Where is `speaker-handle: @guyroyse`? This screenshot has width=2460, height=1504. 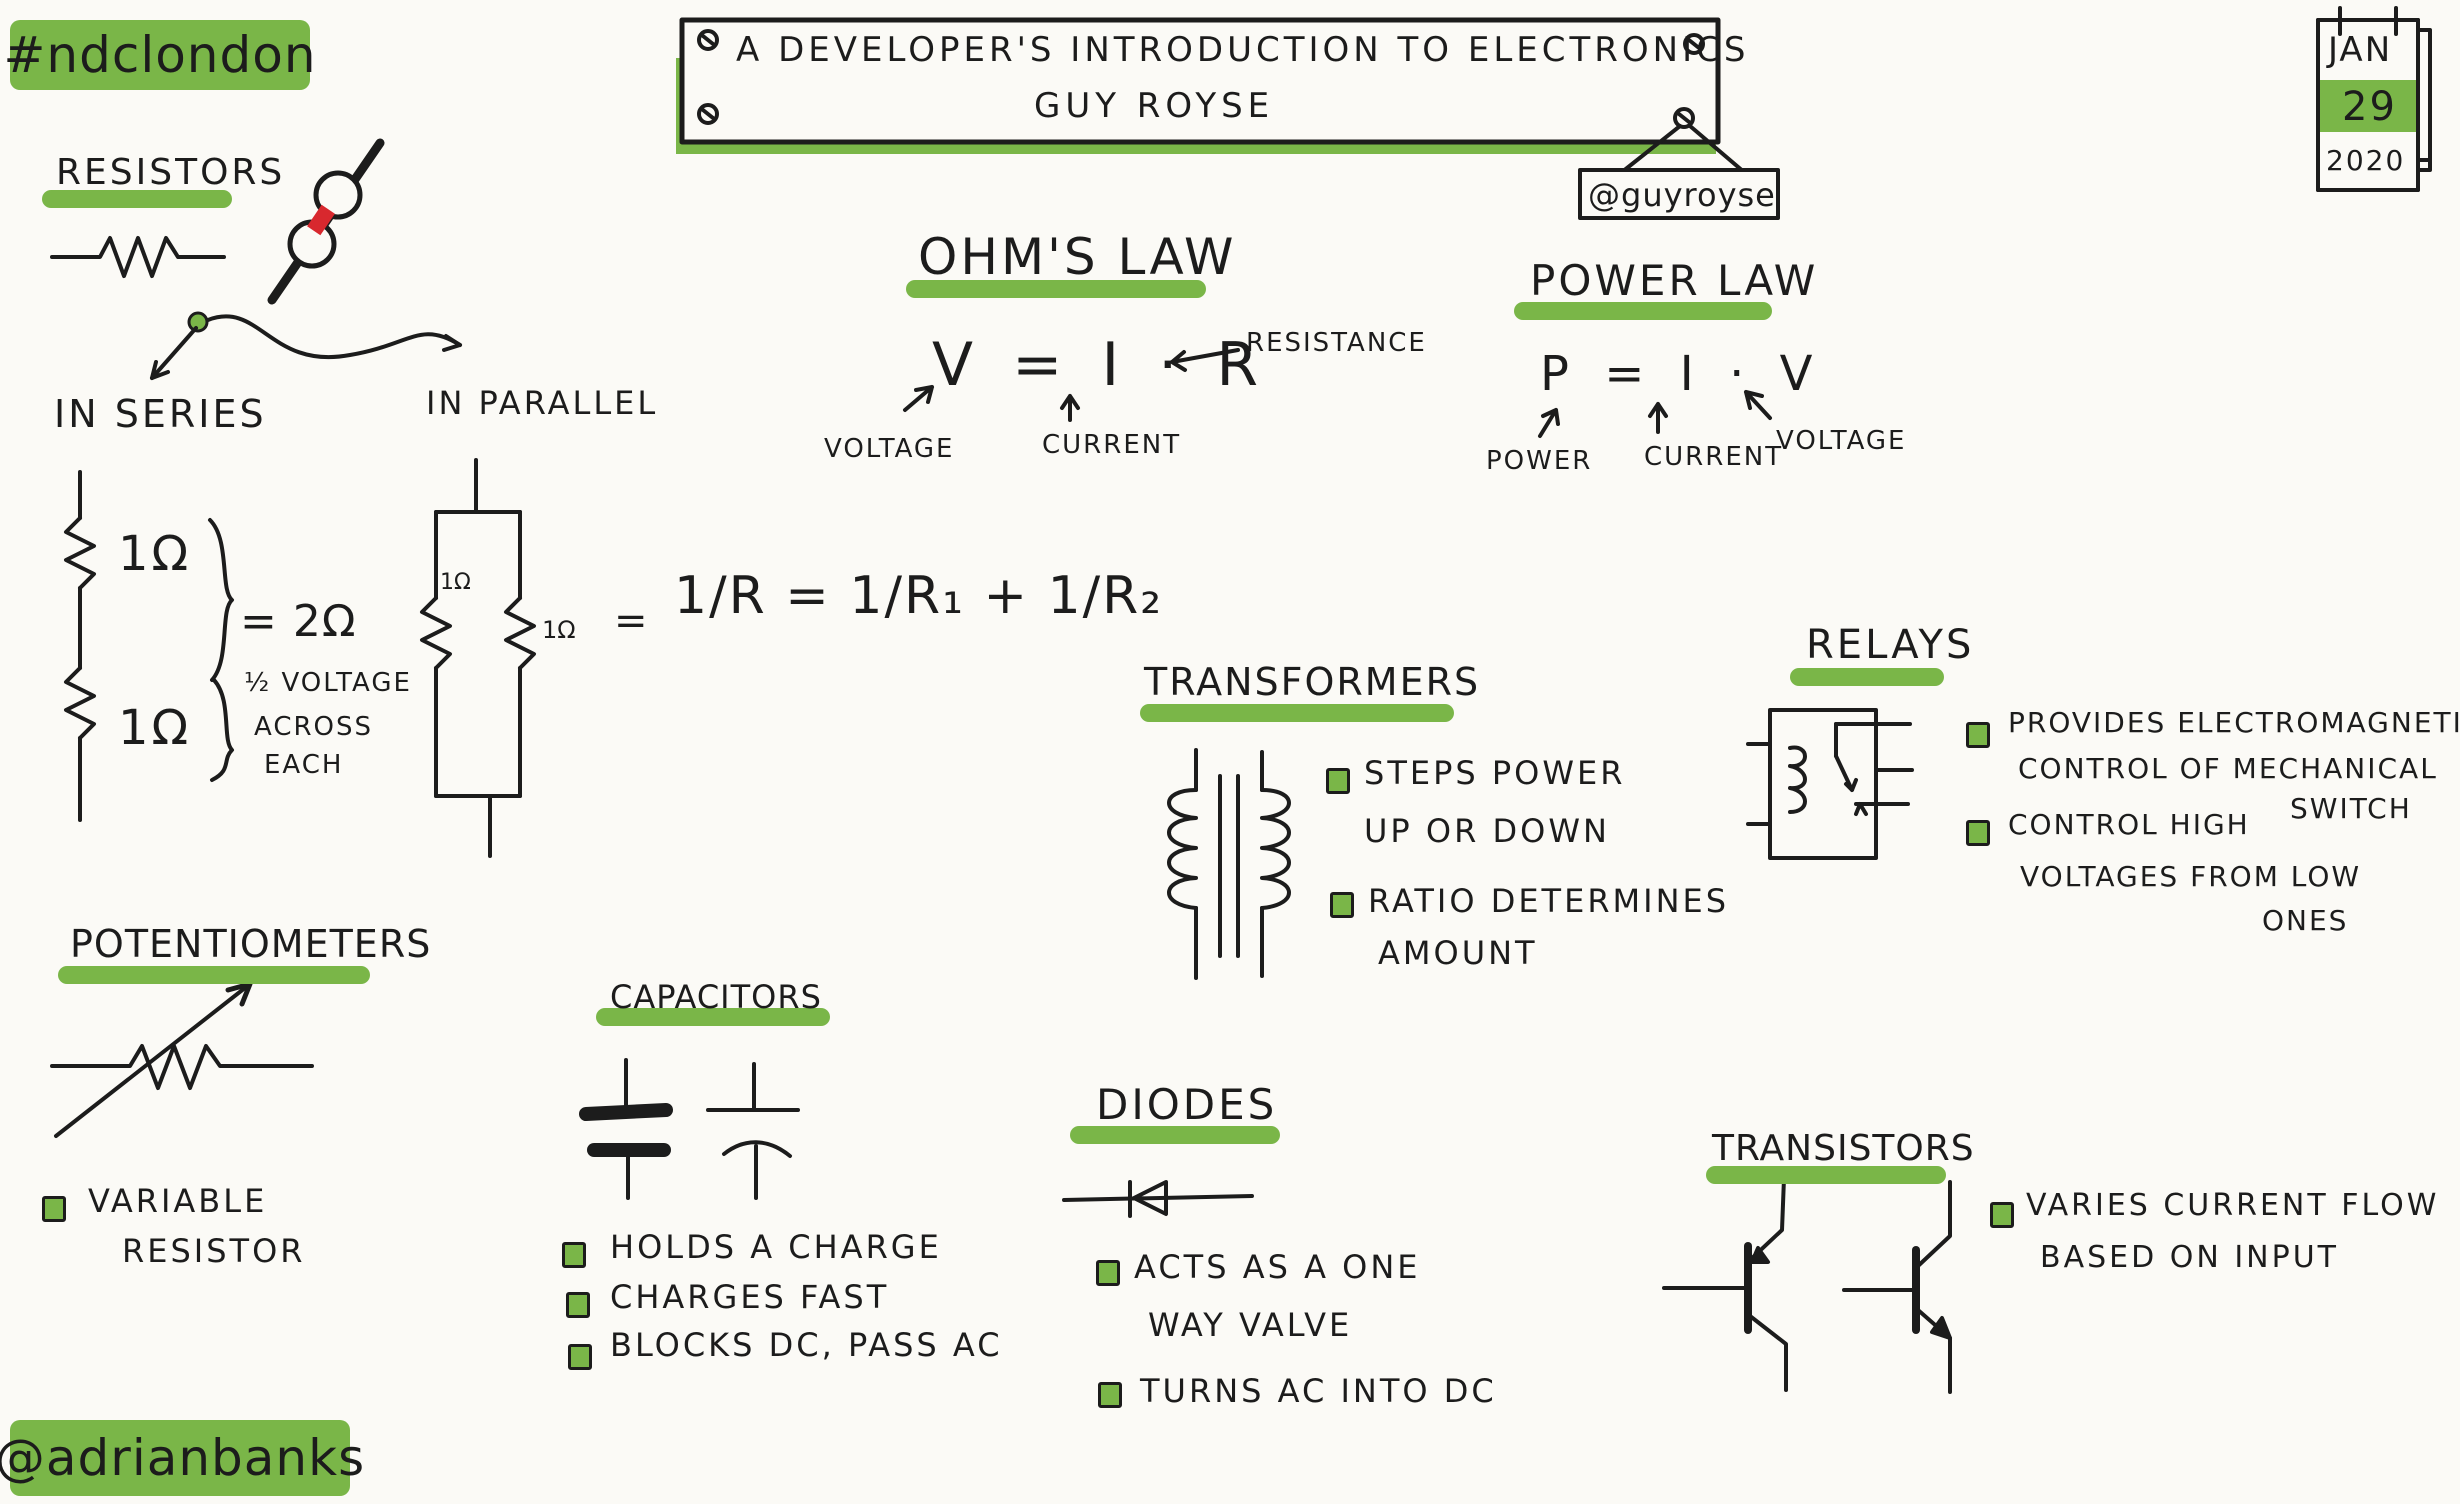 speaker-handle: @guyroyse is located at coordinates (1682, 195).